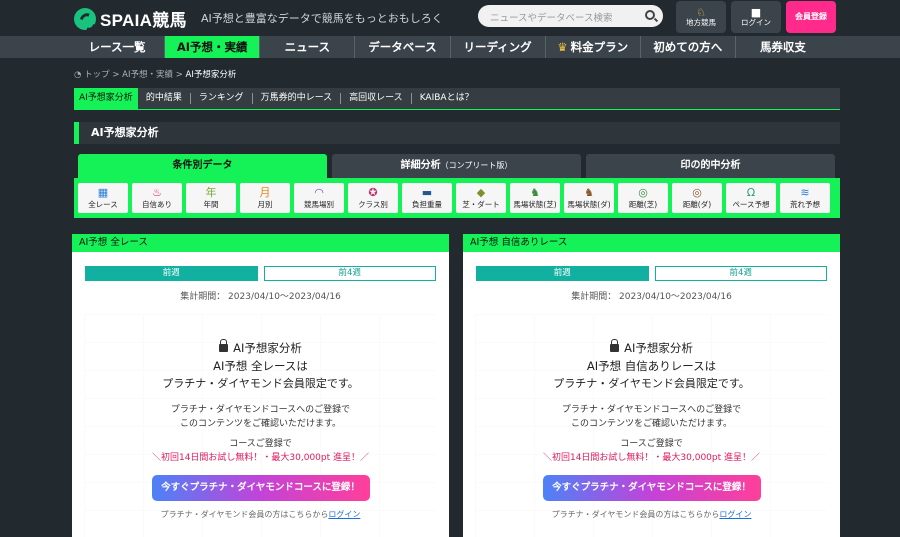 The width and height of the screenshot is (900, 537). Describe the element at coordinates (211, 75) in the screenshot. I see `breadcrumb-current: AI予想家分析` at that location.